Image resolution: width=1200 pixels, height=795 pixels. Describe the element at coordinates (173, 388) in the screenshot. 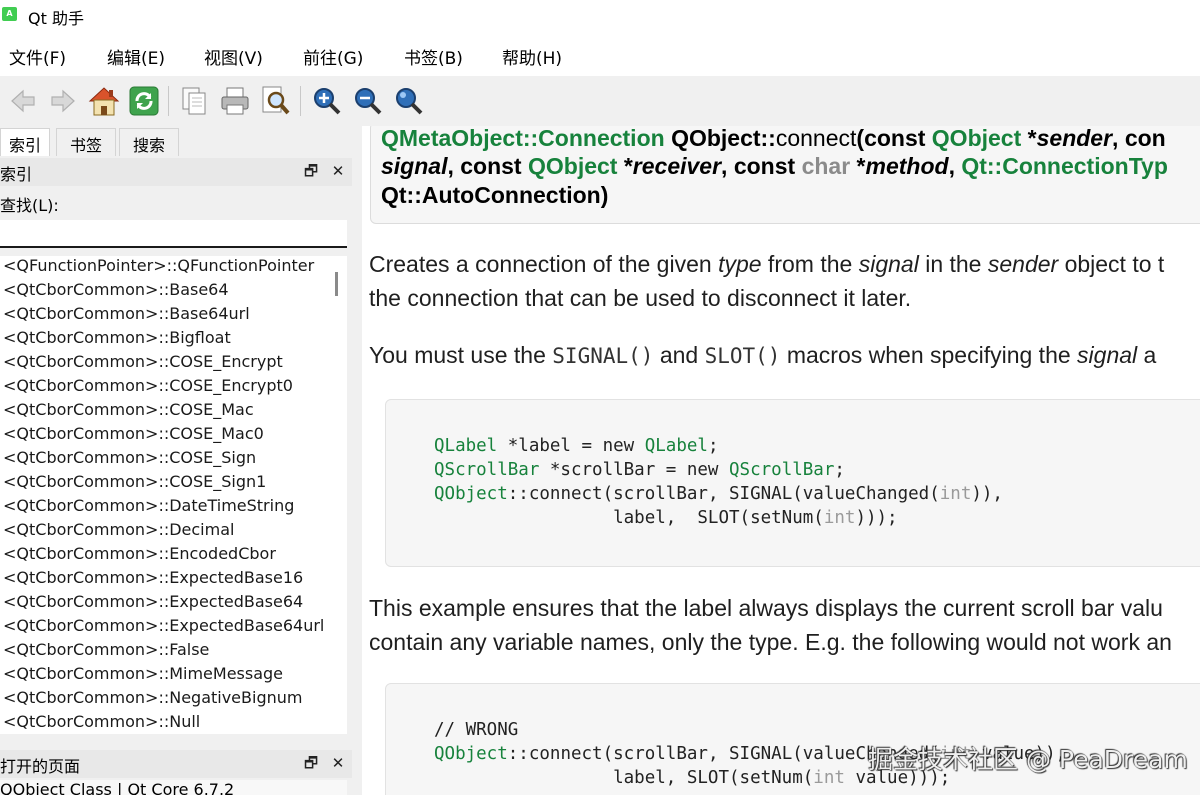

I see `list-item: <QtCborCommon>::COSE_Encrypt0` at that location.